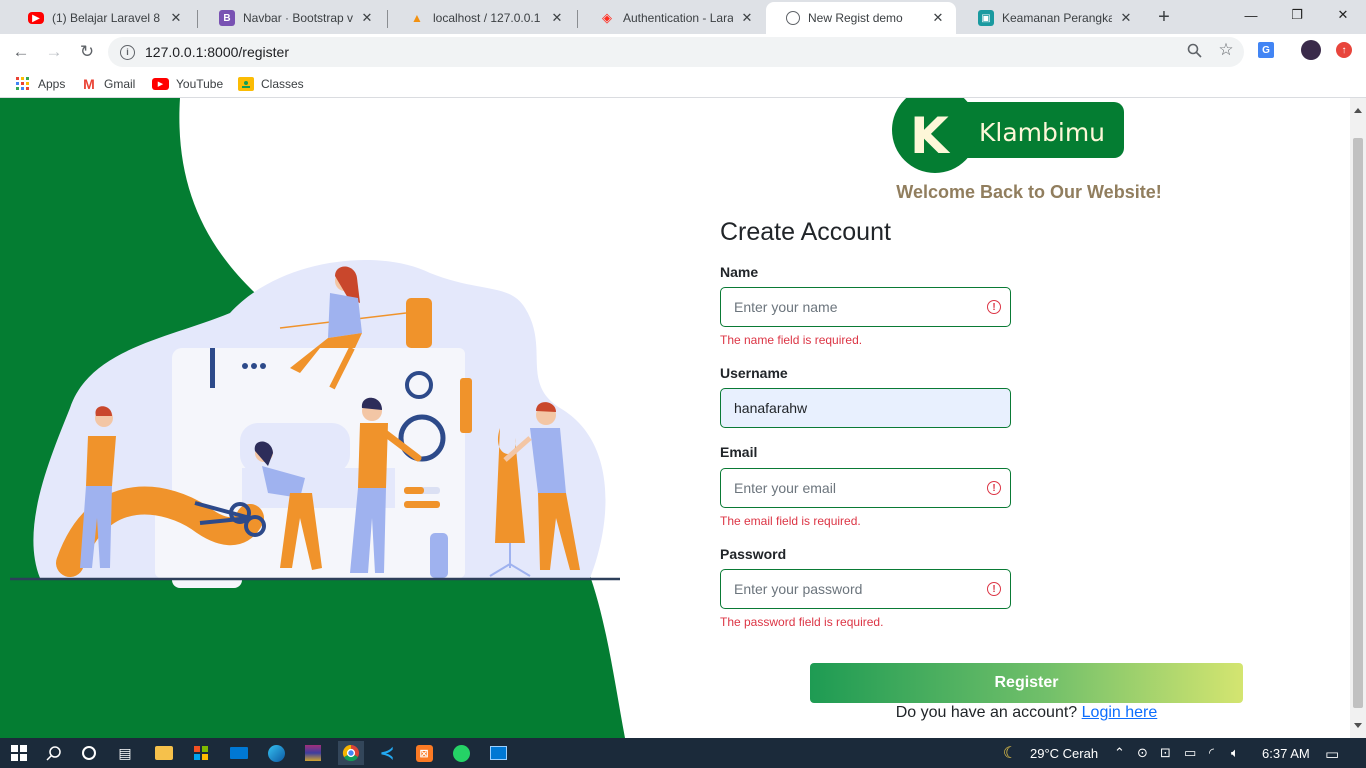  I want to click on edge-icon, so click(276, 753).